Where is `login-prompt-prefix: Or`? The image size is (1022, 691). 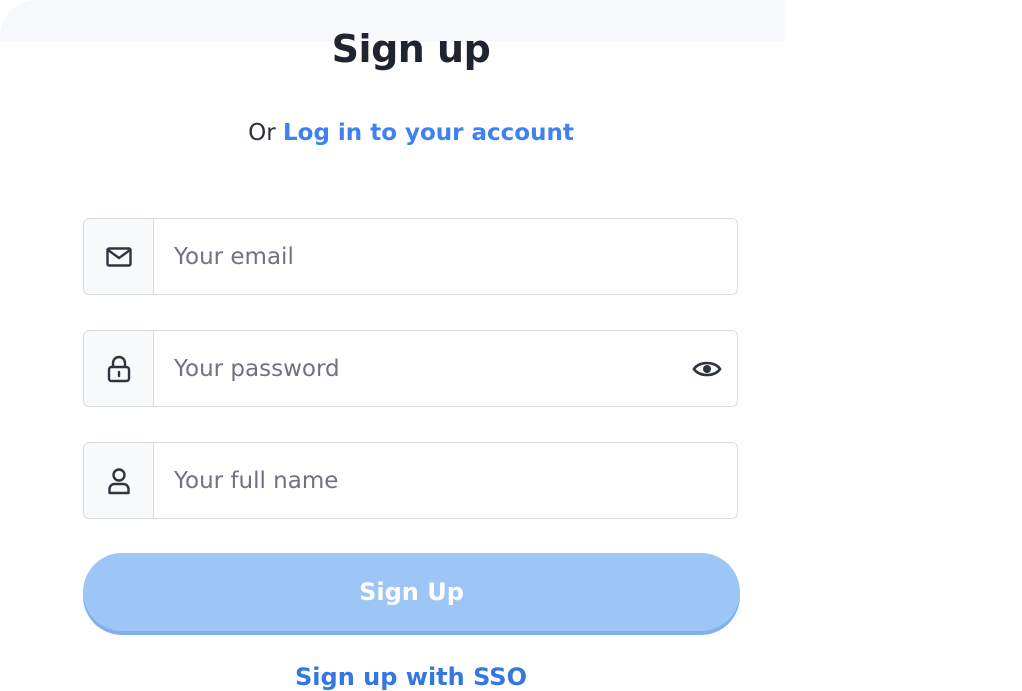 login-prompt-prefix: Or is located at coordinates (262, 133).